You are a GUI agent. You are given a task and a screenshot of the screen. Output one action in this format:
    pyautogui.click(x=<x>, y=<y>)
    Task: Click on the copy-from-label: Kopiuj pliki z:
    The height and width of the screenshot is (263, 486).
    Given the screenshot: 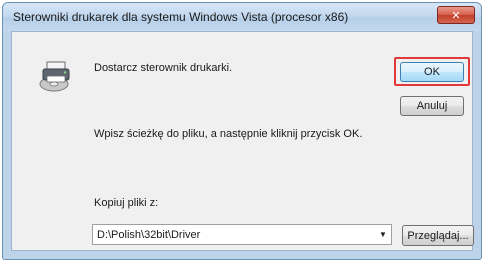 What is the action you would take?
    pyautogui.click(x=126, y=203)
    